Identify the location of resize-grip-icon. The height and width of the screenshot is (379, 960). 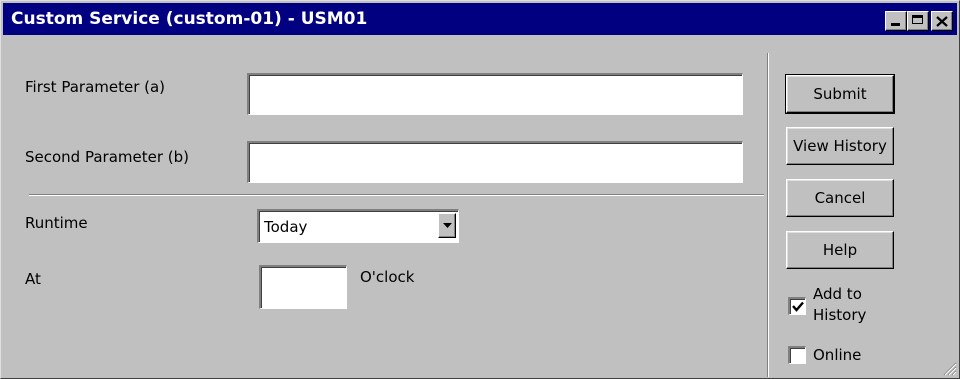
(949, 368).